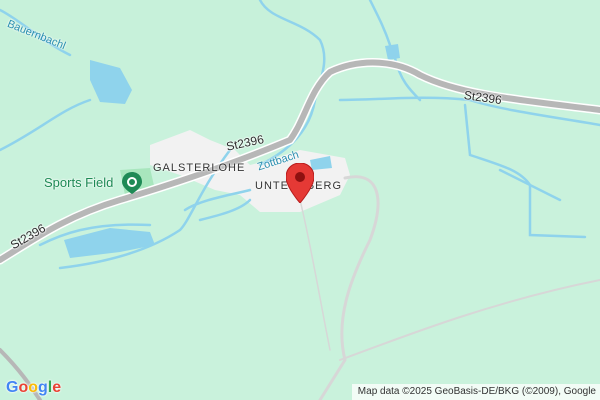 Image resolution: width=600 pixels, height=400 pixels. I want to click on google-logo: Google, so click(34, 387).